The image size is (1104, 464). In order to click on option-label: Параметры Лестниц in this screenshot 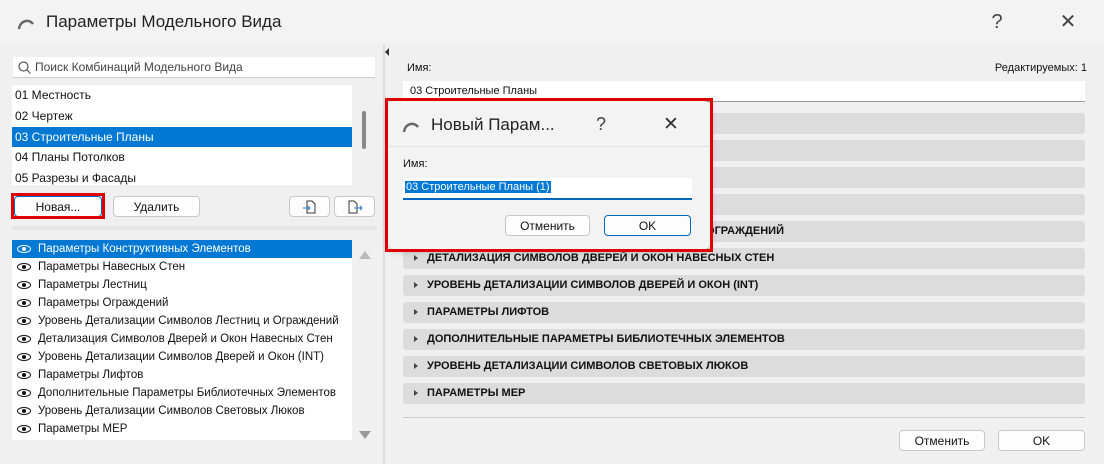, I will do `click(92, 285)`.